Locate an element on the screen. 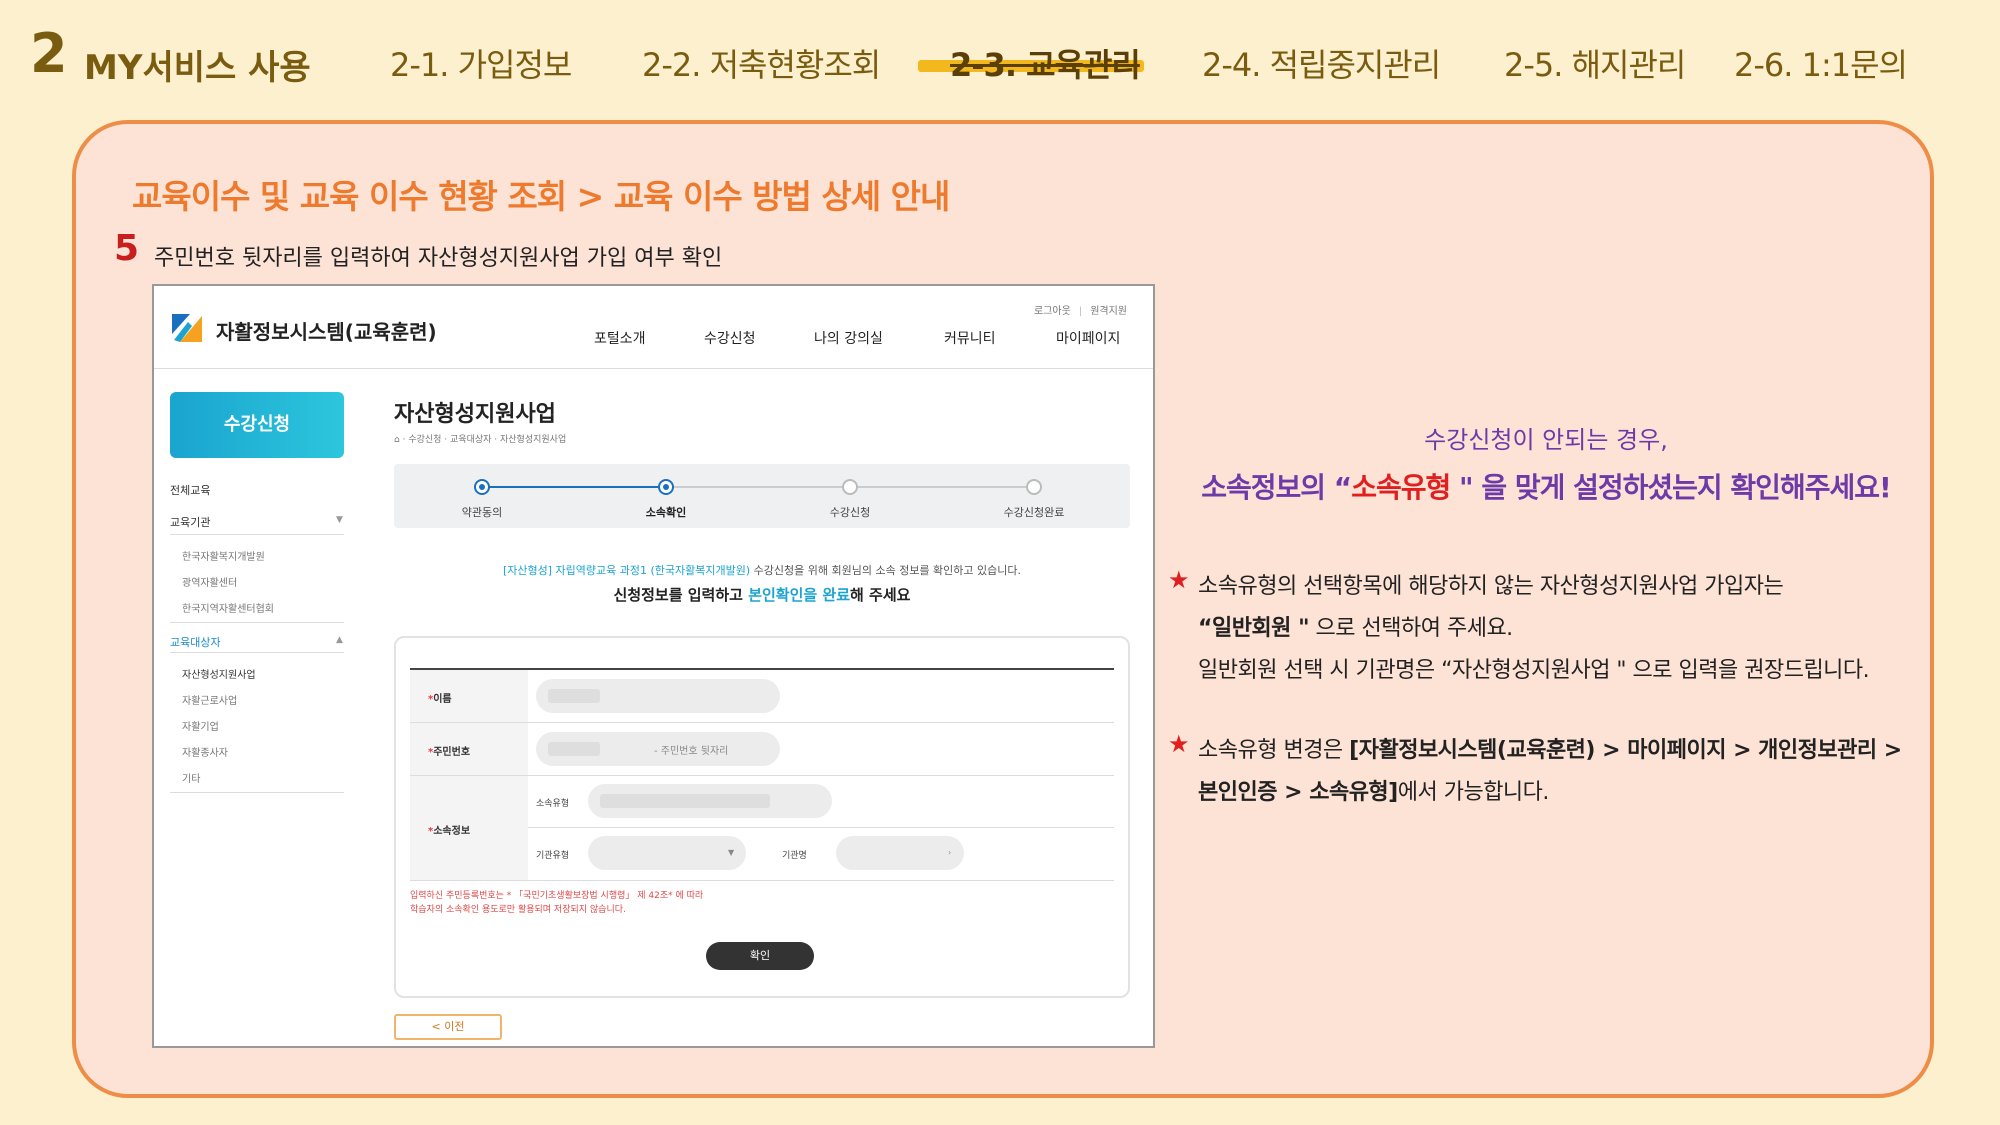 This screenshot has width=2000, height=1125. org-type-select: ▼ is located at coordinates (667, 853).